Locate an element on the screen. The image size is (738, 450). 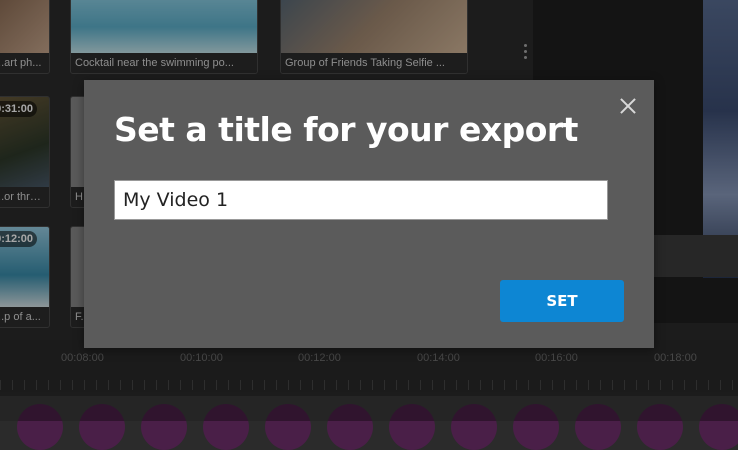
dialog-title: Set a title for your export is located at coordinates (346, 129).